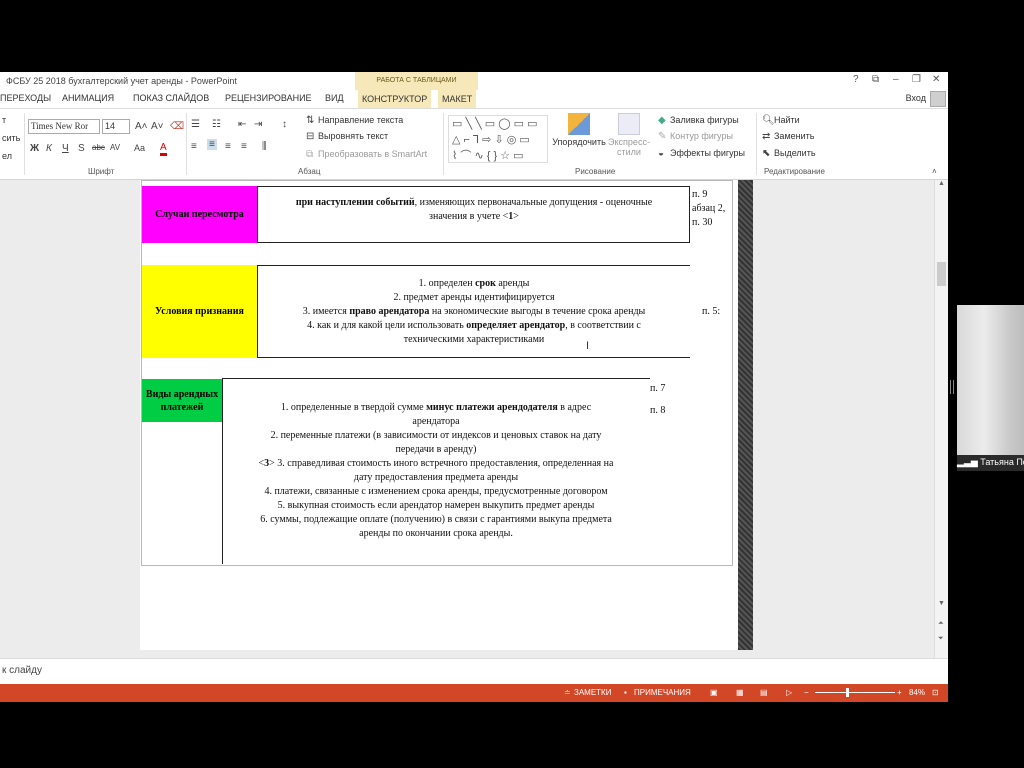 The height and width of the screenshot is (768, 1024). What do you see at coordinates (81, 148) in the screenshot?
I see `shadow-icon: S` at bounding box center [81, 148].